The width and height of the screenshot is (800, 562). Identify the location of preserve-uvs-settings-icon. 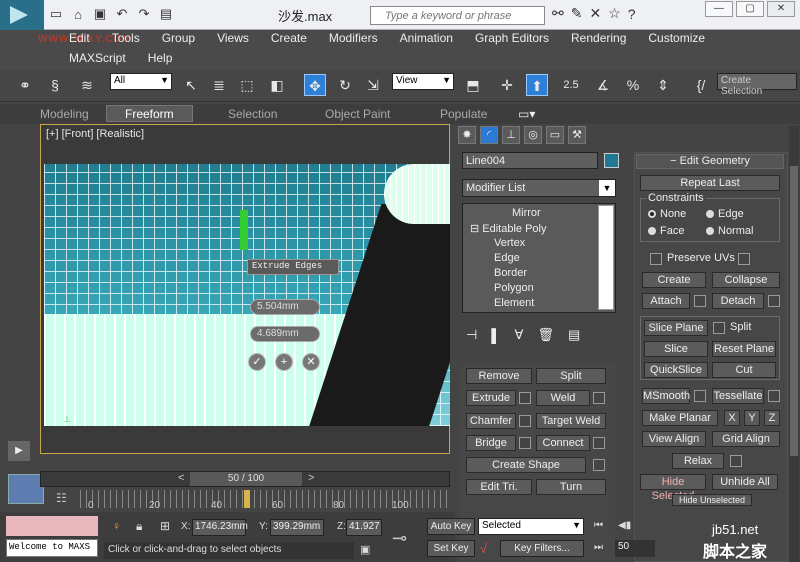
(744, 259).